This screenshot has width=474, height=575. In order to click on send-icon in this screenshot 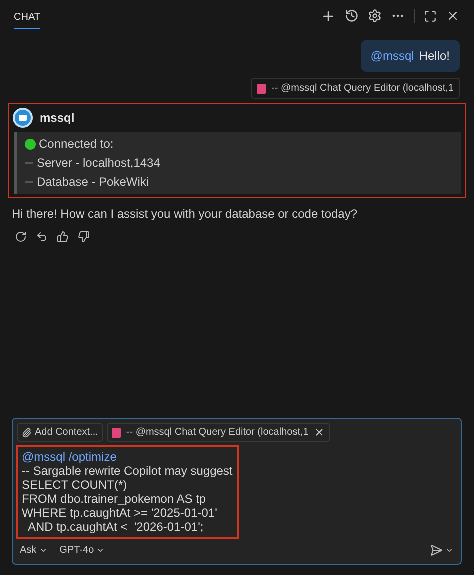, I will do `click(436, 550)`.